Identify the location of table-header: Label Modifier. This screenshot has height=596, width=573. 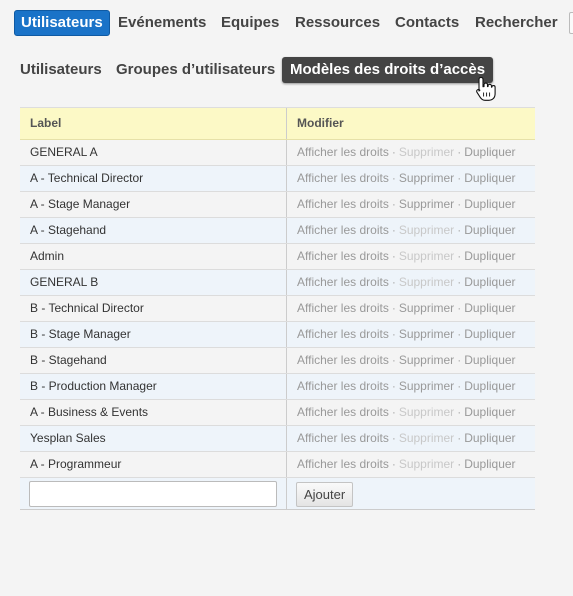
(277, 124).